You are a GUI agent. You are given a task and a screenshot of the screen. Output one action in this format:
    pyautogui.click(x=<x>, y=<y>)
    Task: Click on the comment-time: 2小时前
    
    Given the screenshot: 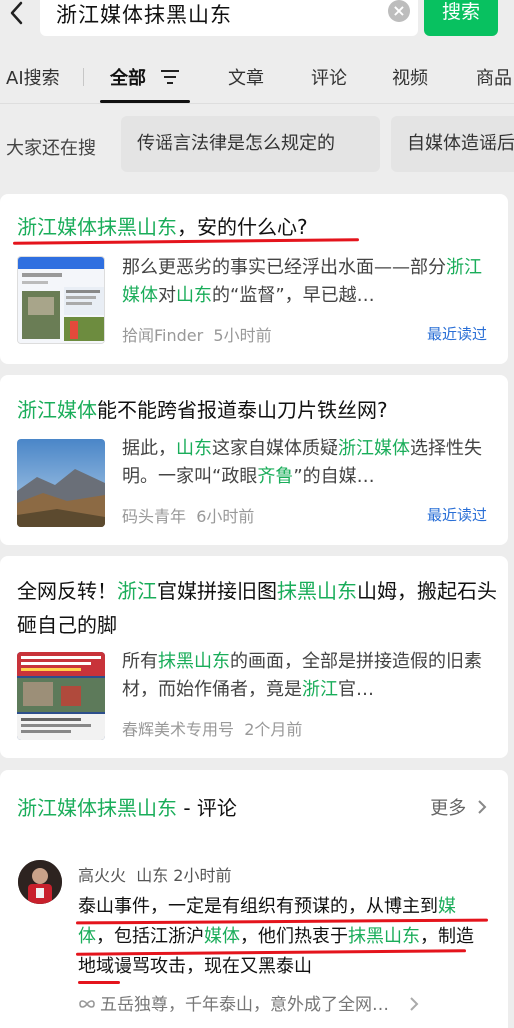 What is the action you would take?
    pyautogui.click(x=202, y=875)
    